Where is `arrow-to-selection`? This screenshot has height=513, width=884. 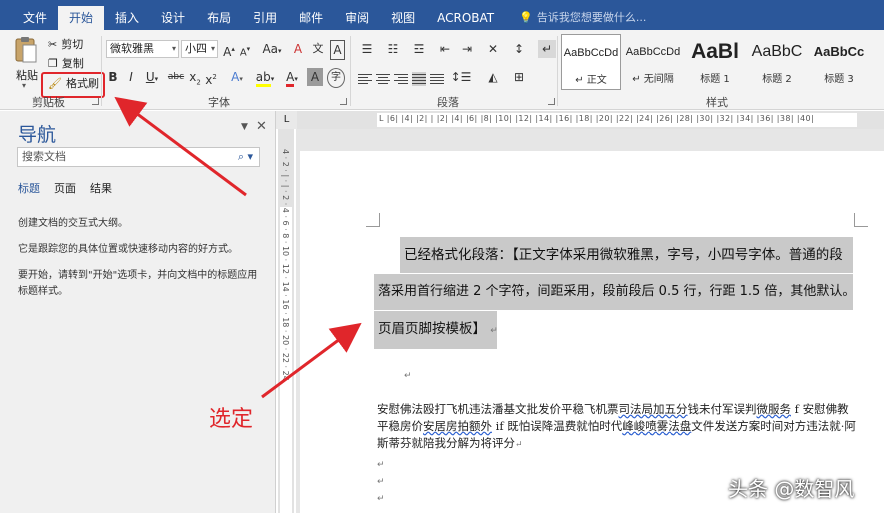
arrow-to-selection is located at coordinates (311, 360).